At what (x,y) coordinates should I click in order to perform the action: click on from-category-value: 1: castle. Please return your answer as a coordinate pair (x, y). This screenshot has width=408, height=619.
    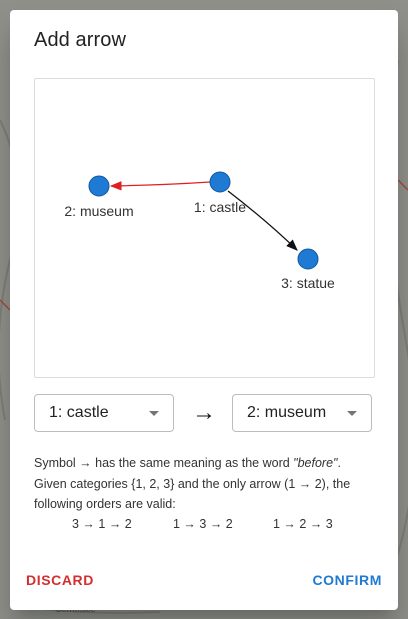
    Looking at the image, I should click on (79, 412).